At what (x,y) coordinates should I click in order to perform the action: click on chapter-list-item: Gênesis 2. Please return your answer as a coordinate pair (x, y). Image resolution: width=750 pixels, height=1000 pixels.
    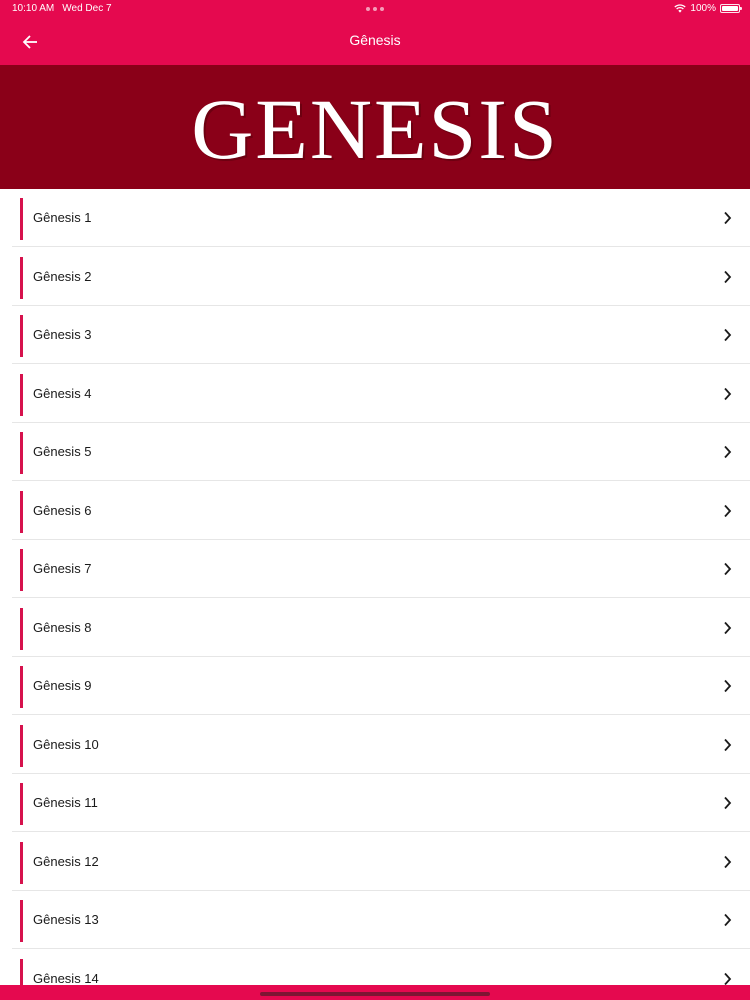
    Looking at the image, I should click on (381, 277).